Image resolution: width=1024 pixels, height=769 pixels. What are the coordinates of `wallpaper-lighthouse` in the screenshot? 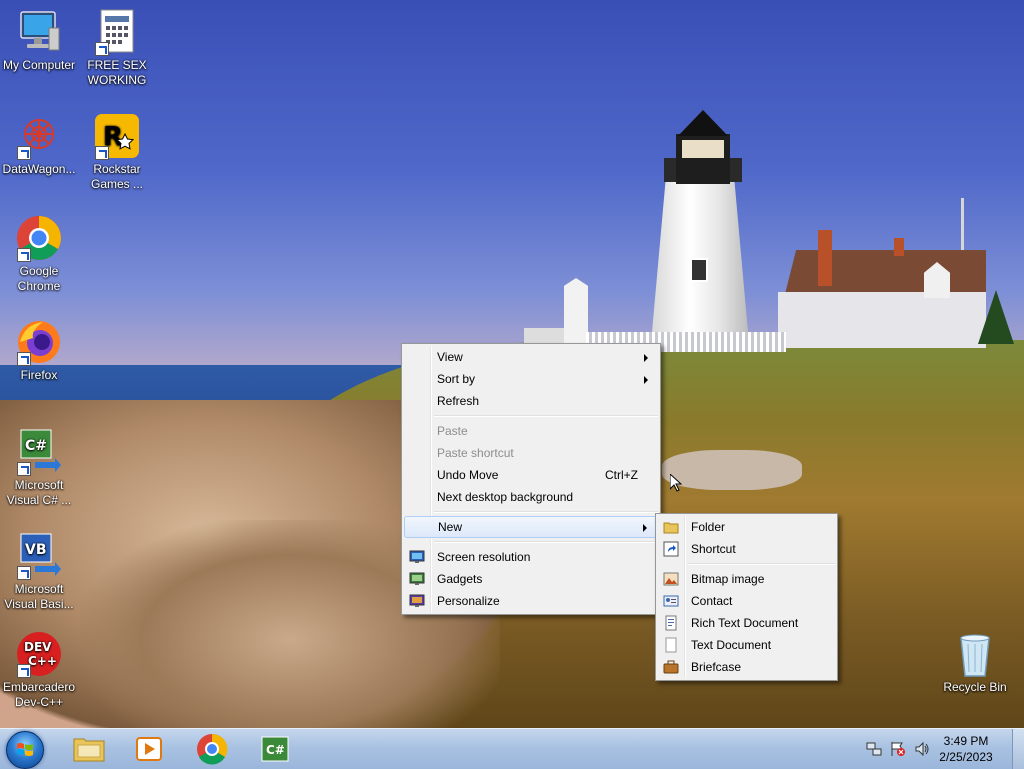 It's located at (700, 257).